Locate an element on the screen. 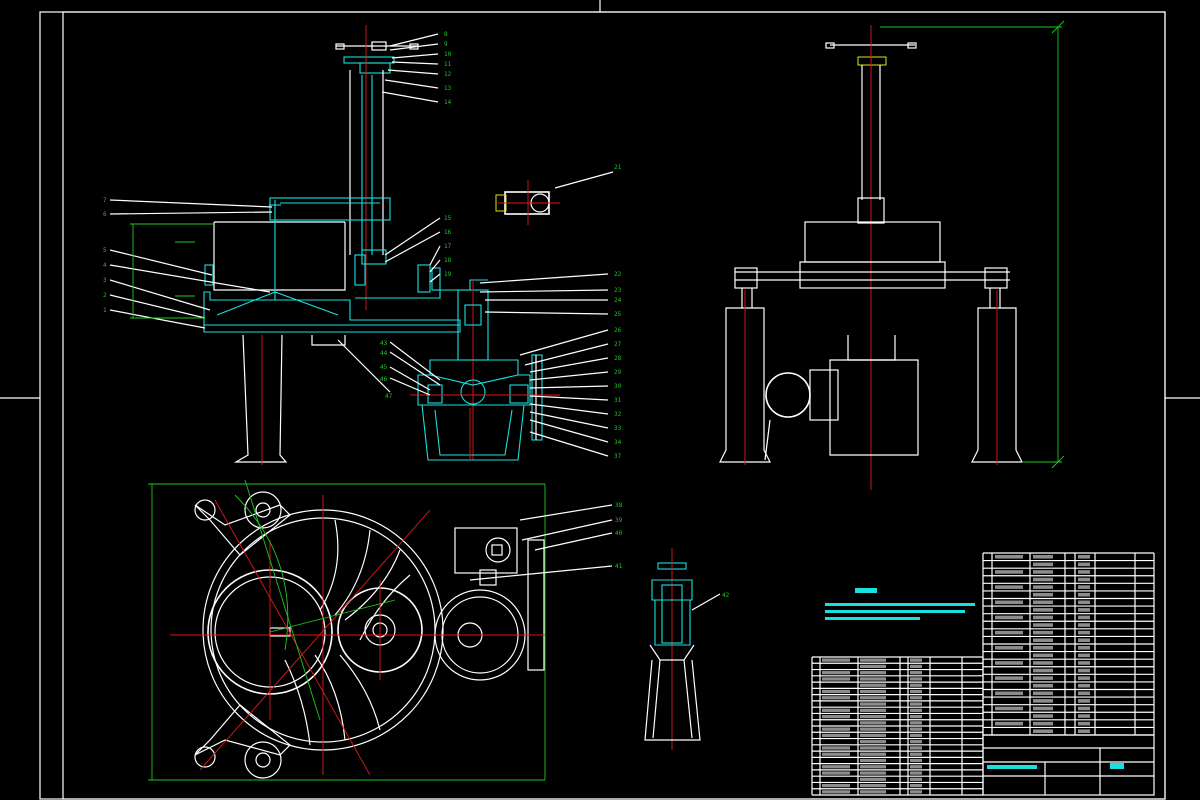 Image resolution: width=1200 pixels, height=800 pixels. balloon-10: 10 is located at coordinates (448, 54).